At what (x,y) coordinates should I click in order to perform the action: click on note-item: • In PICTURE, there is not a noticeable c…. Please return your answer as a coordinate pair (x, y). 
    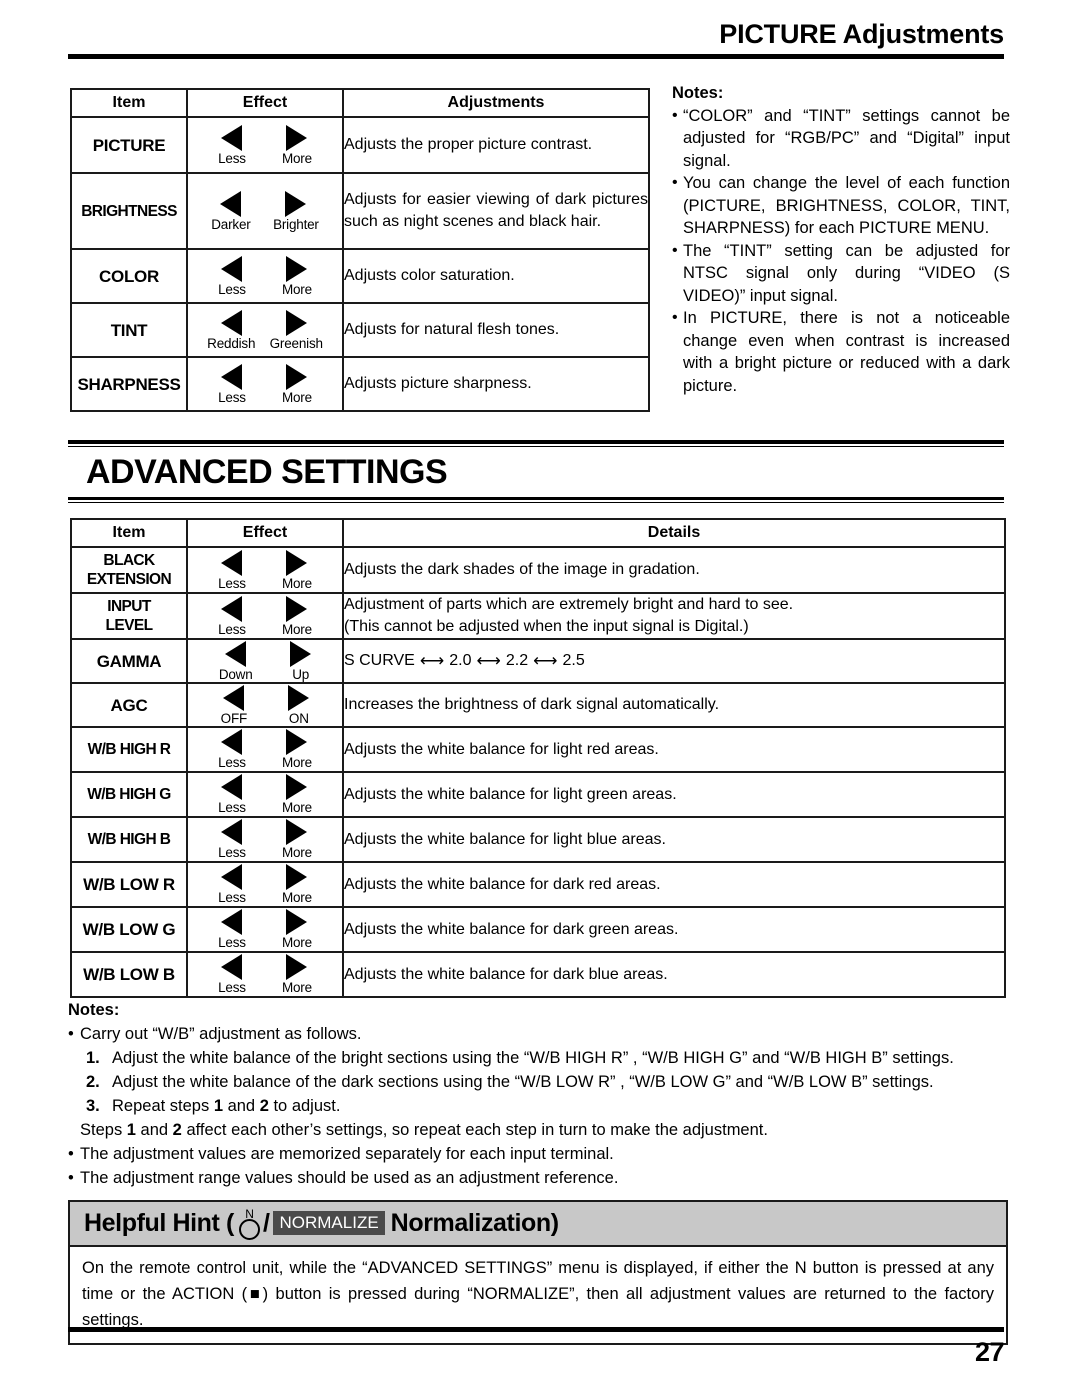
    Looking at the image, I should click on (841, 352).